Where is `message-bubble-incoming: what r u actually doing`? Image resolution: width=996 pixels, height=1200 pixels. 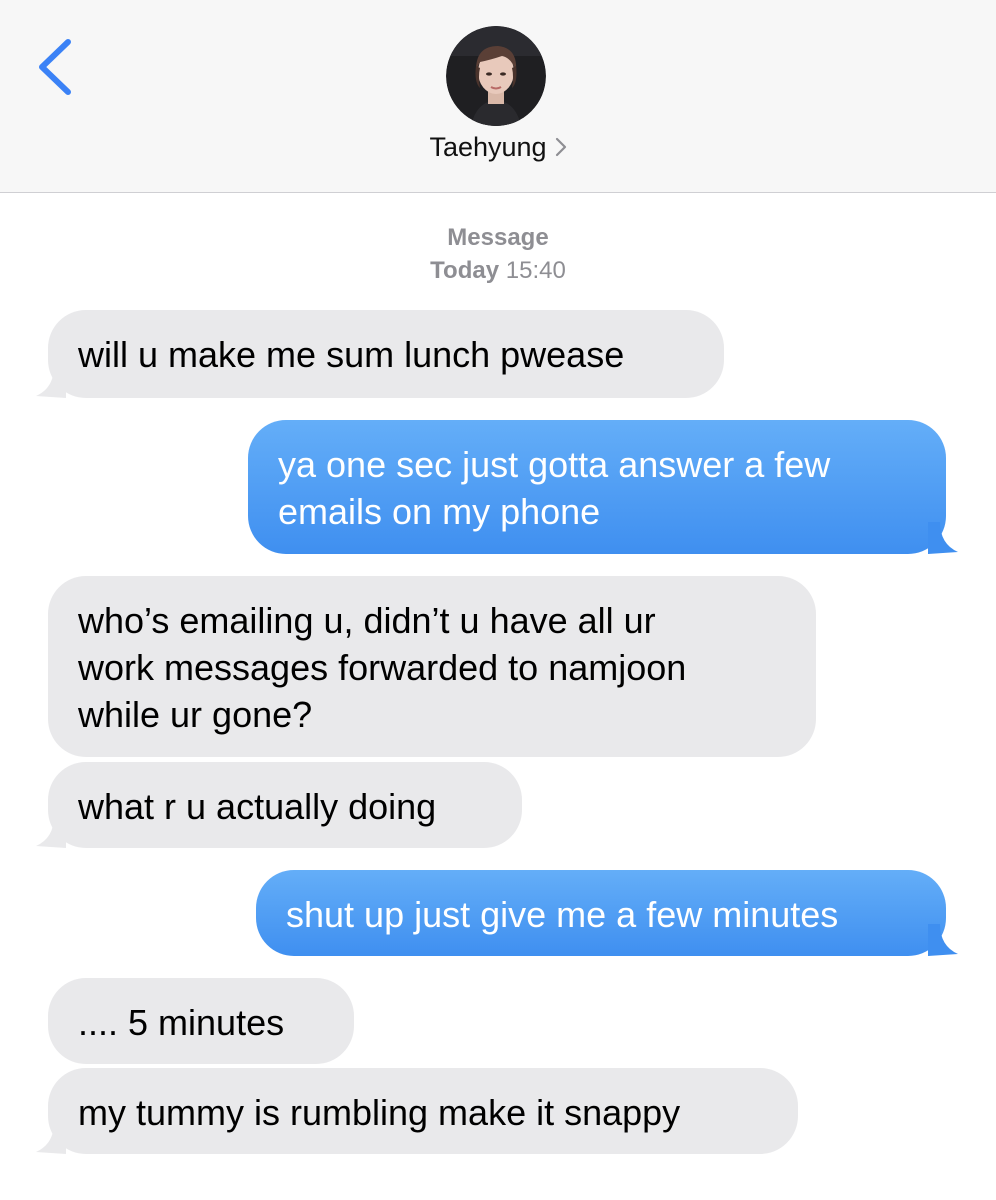 message-bubble-incoming: what r u actually doing is located at coordinates (279, 805).